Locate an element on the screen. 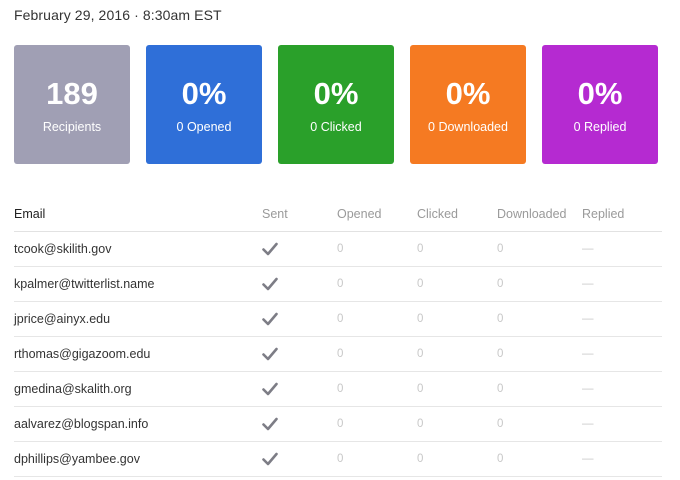 The width and height of the screenshot is (680, 480). opened-card: 0% 0 Opened is located at coordinates (204, 104).